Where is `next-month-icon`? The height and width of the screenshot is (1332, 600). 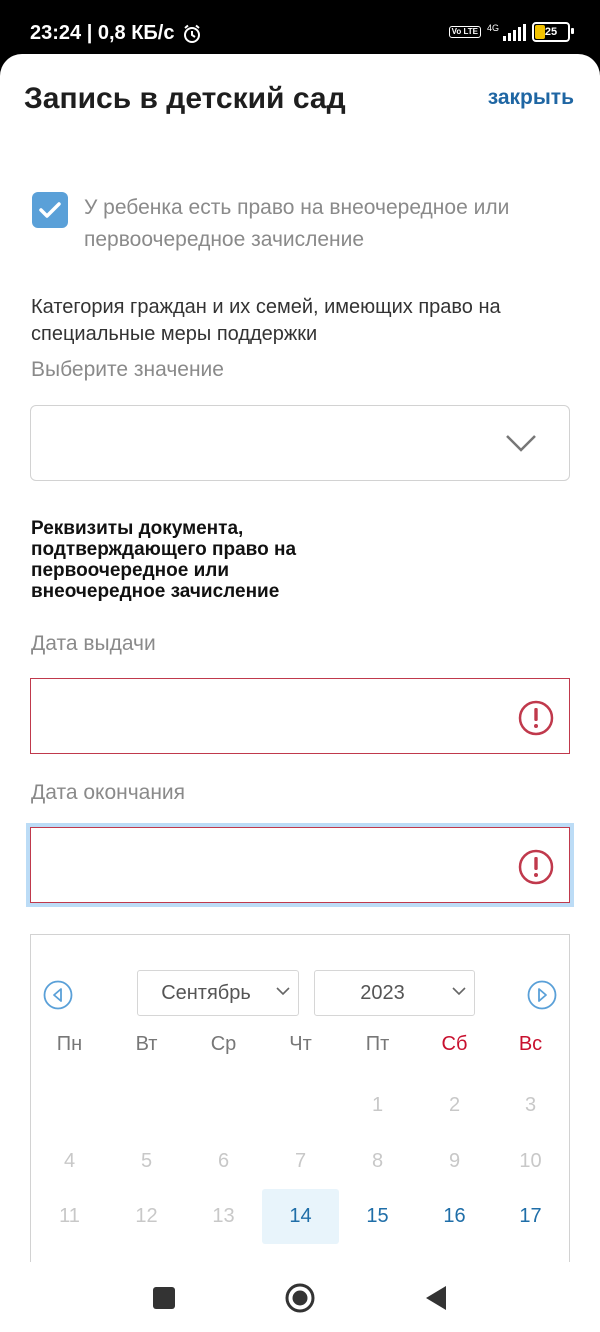 next-month-icon is located at coordinates (542, 995).